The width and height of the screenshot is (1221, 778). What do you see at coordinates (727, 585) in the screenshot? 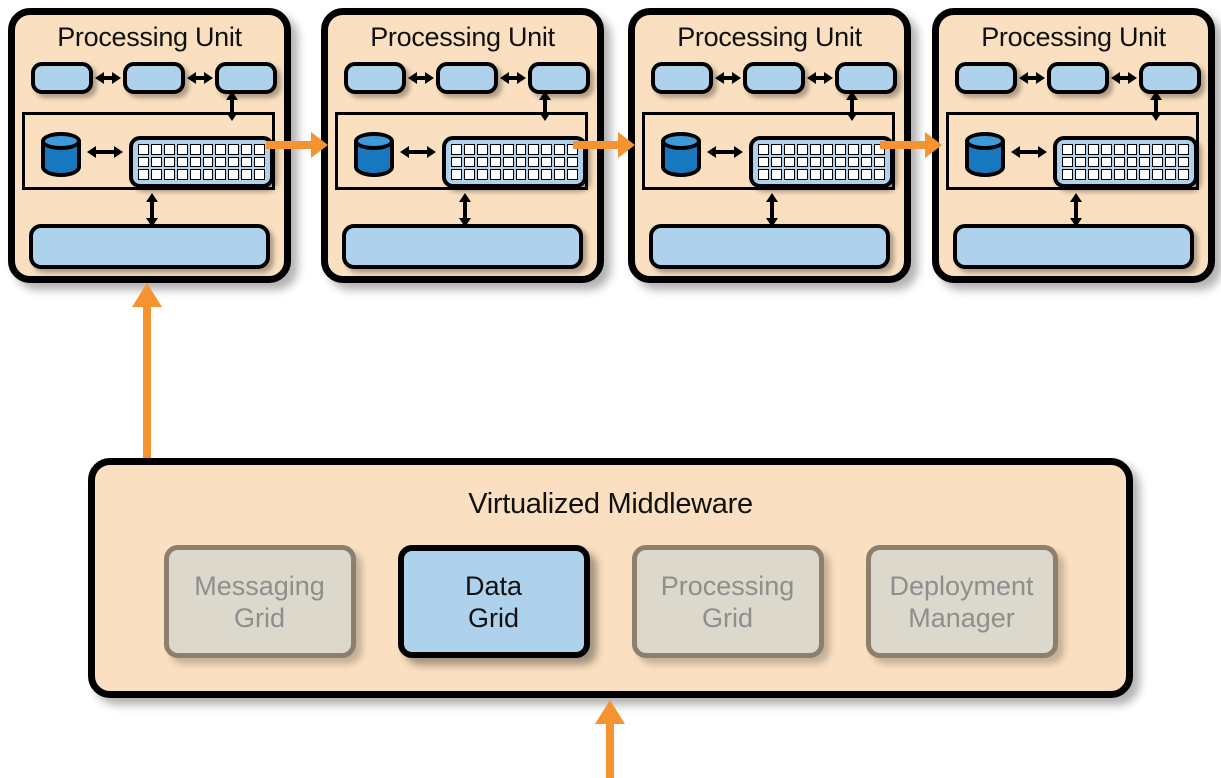
I see `component-label-line1: Processing` at bounding box center [727, 585].